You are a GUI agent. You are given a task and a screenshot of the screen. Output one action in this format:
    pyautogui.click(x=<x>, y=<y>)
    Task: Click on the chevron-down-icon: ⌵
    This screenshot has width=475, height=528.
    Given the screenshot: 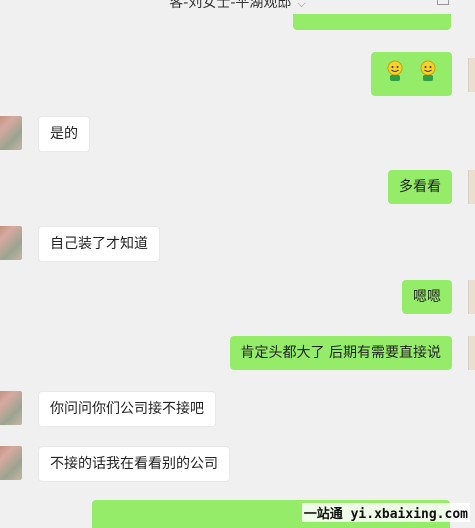 What is the action you would take?
    pyautogui.click(x=301, y=5)
    